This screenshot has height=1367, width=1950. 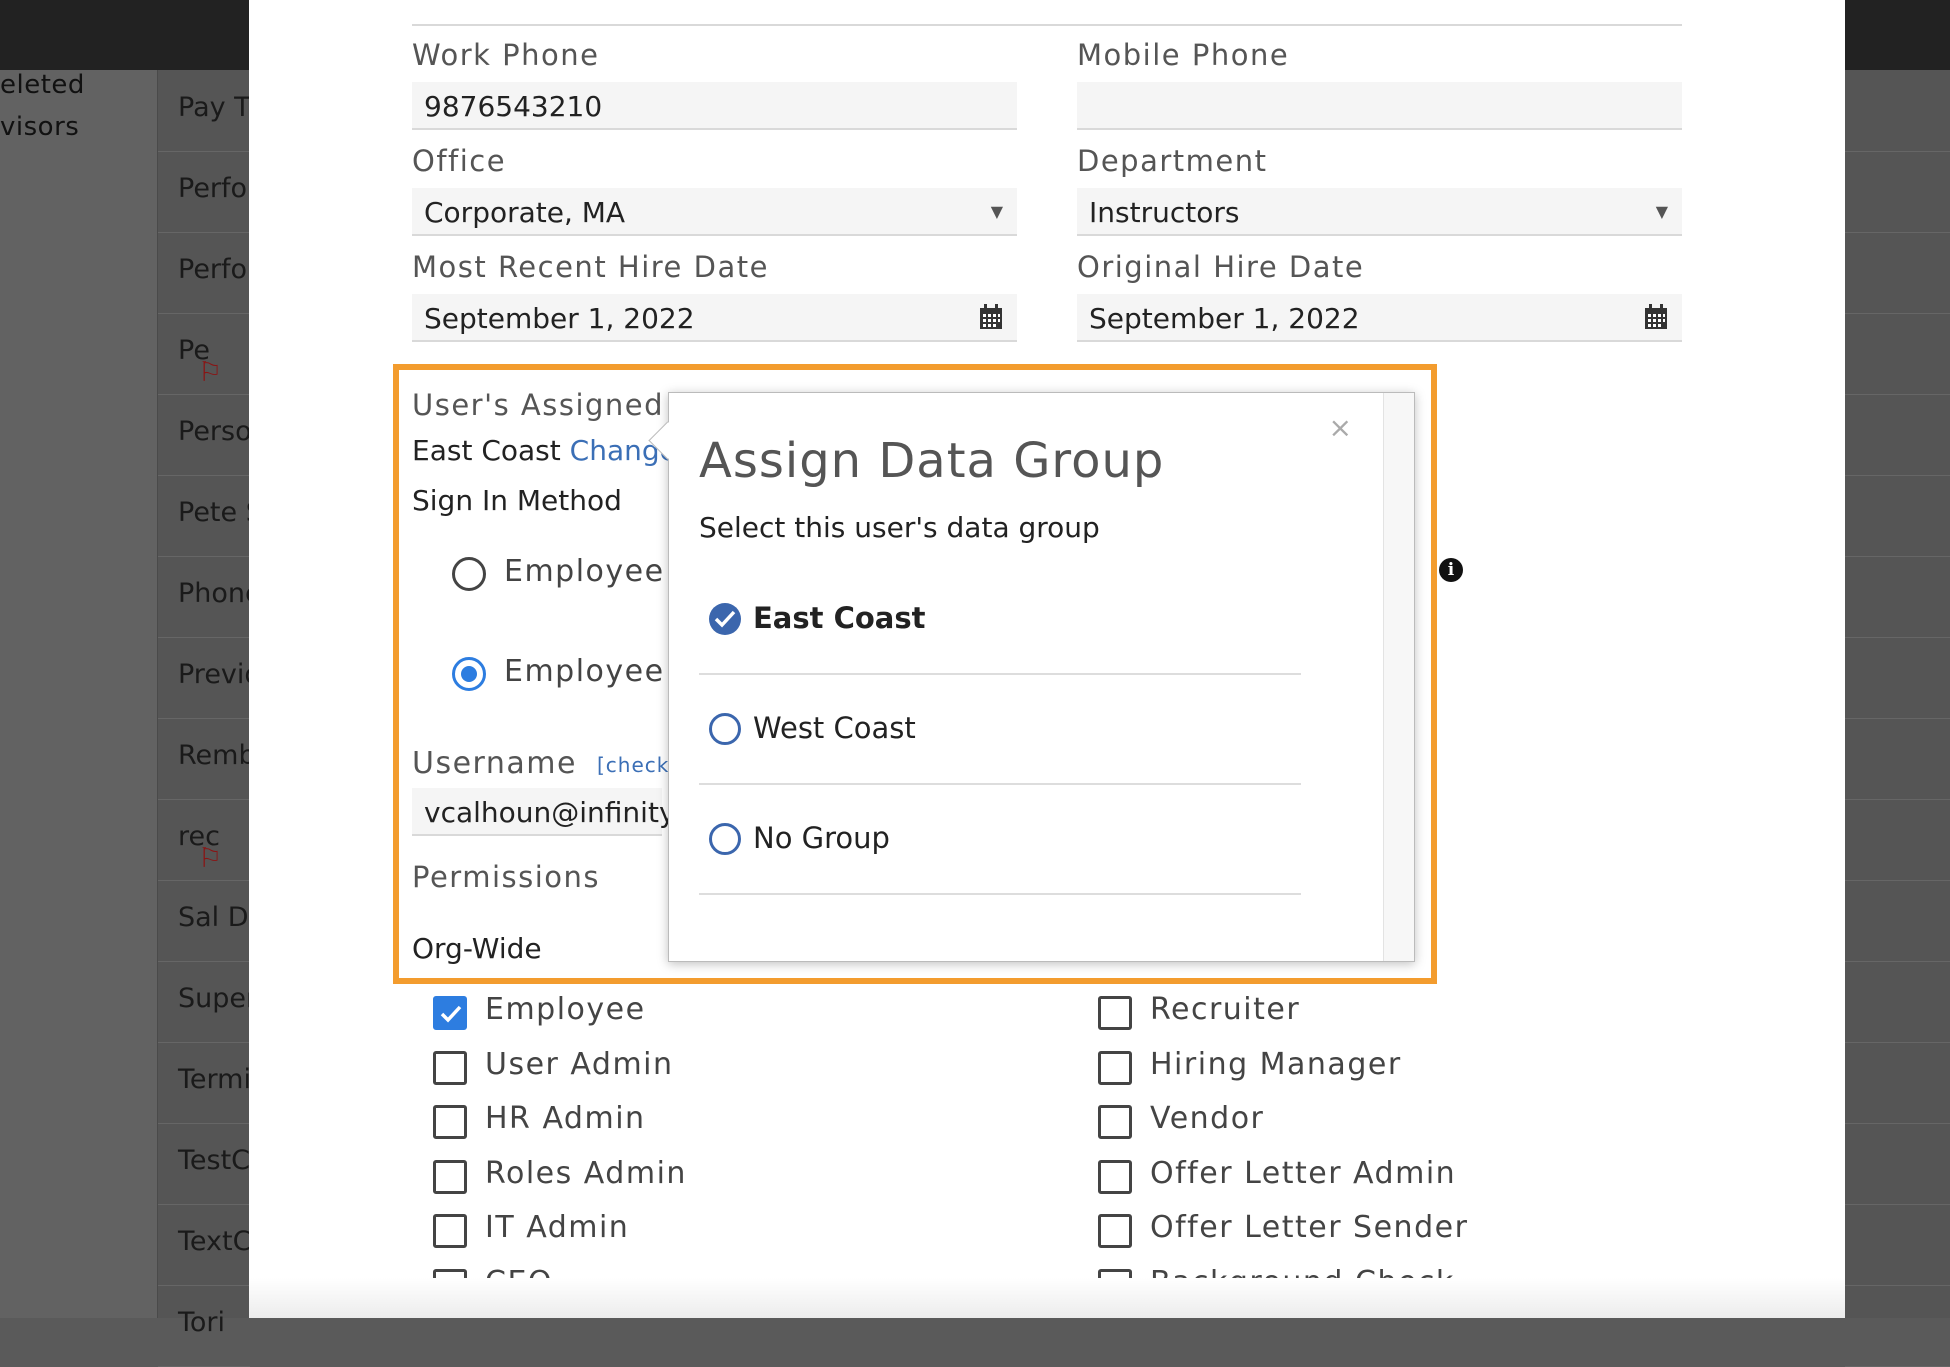 What do you see at coordinates (1309, 1227) in the screenshot?
I see `role-checkbox-label: Offer Letter Sender` at bounding box center [1309, 1227].